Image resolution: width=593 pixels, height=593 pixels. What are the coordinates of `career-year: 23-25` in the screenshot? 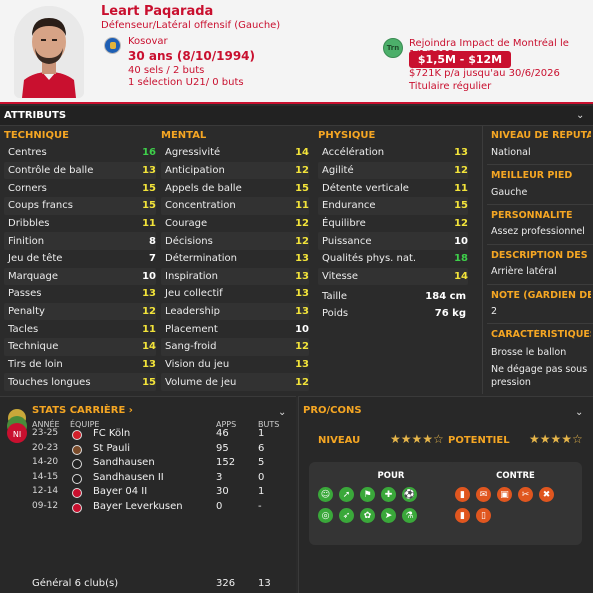 It's located at (45, 433).